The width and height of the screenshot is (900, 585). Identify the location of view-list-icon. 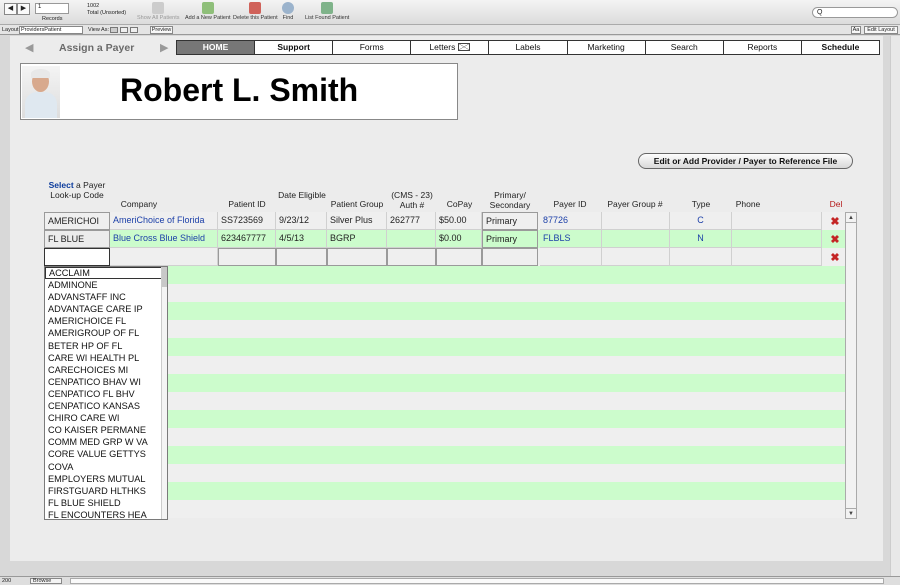
(124, 30).